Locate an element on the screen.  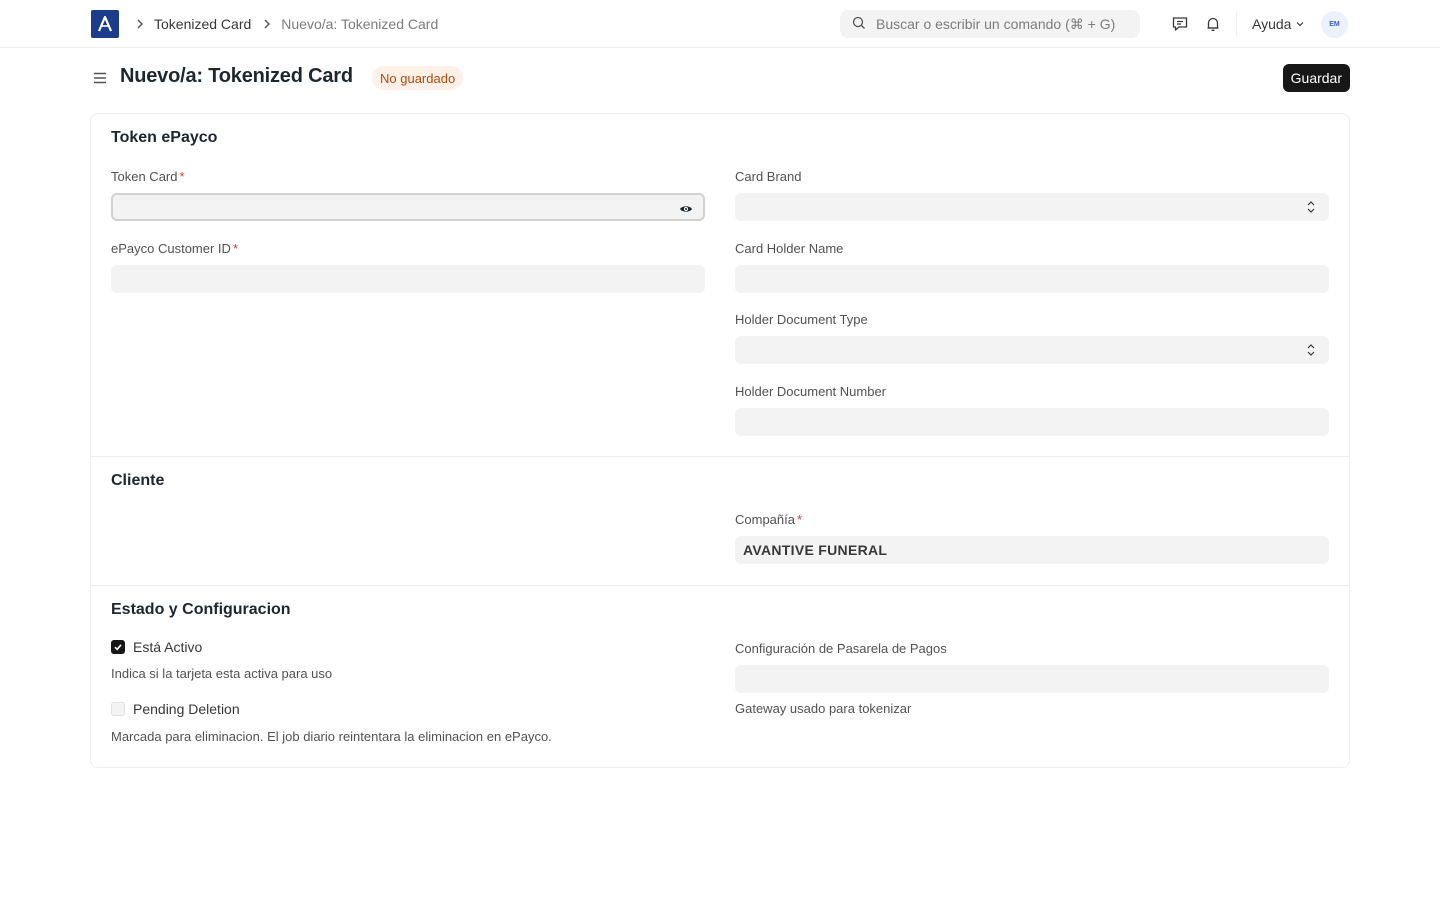
holder-document-type-select is located at coordinates (1032, 350).